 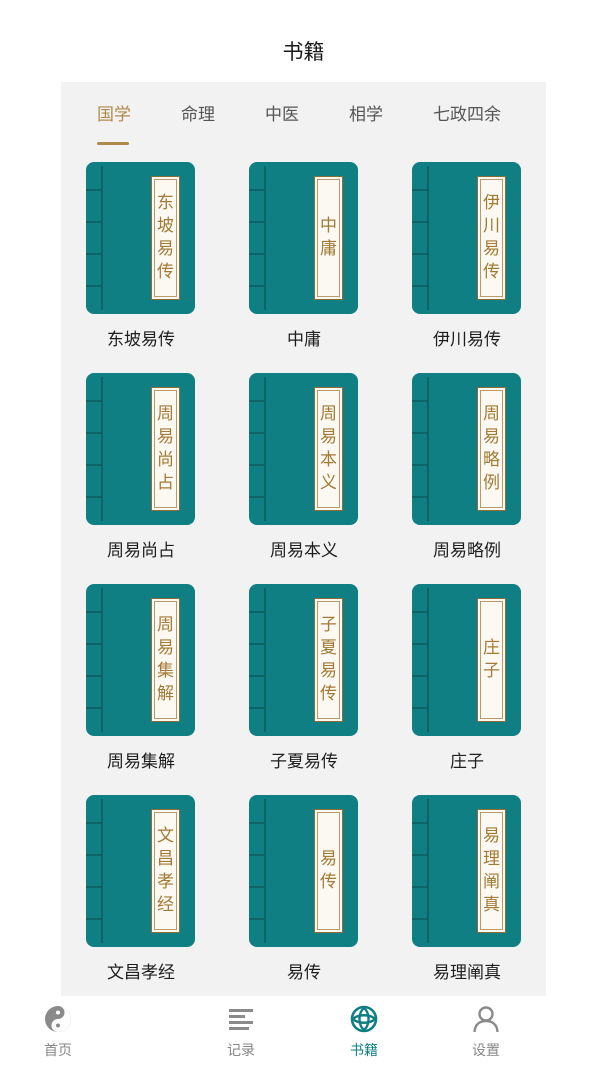 What do you see at coordinates (364, 1019) in the screenshot?
I see `book-knot-icon` at bounding box center [364, 1019].